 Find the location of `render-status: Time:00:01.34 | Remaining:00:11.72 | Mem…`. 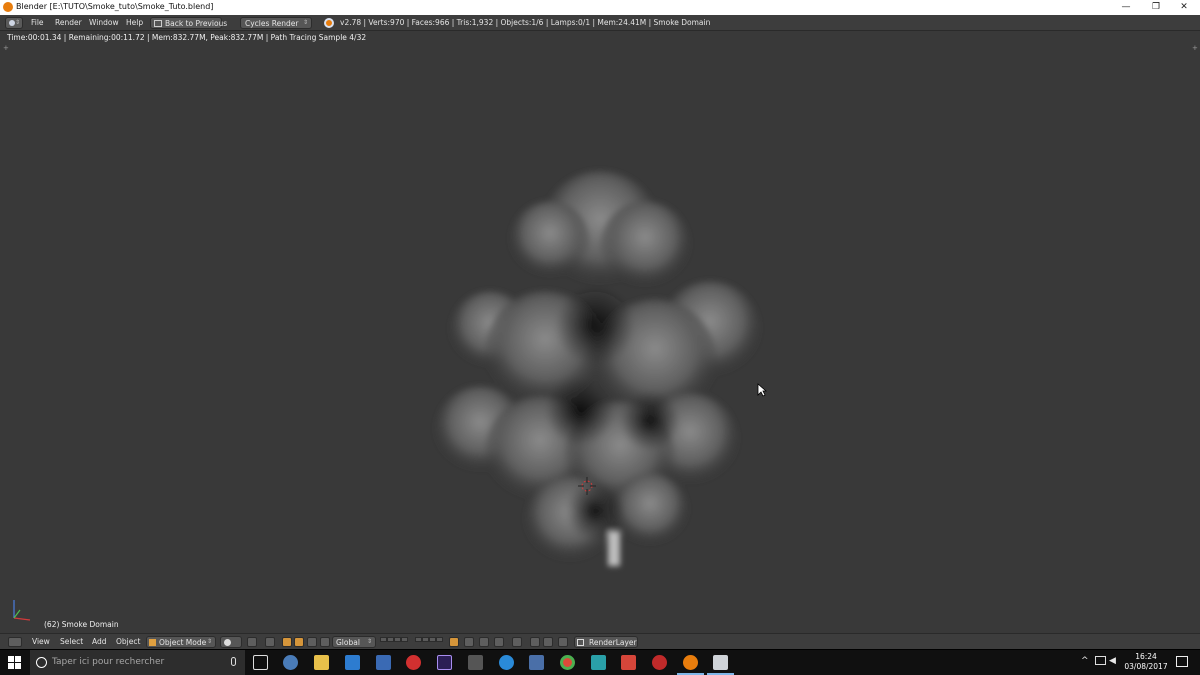

render-status: Time:00:01.34 | Remaining:00:11.72 | Mem… is located at coordinates (187, 37).